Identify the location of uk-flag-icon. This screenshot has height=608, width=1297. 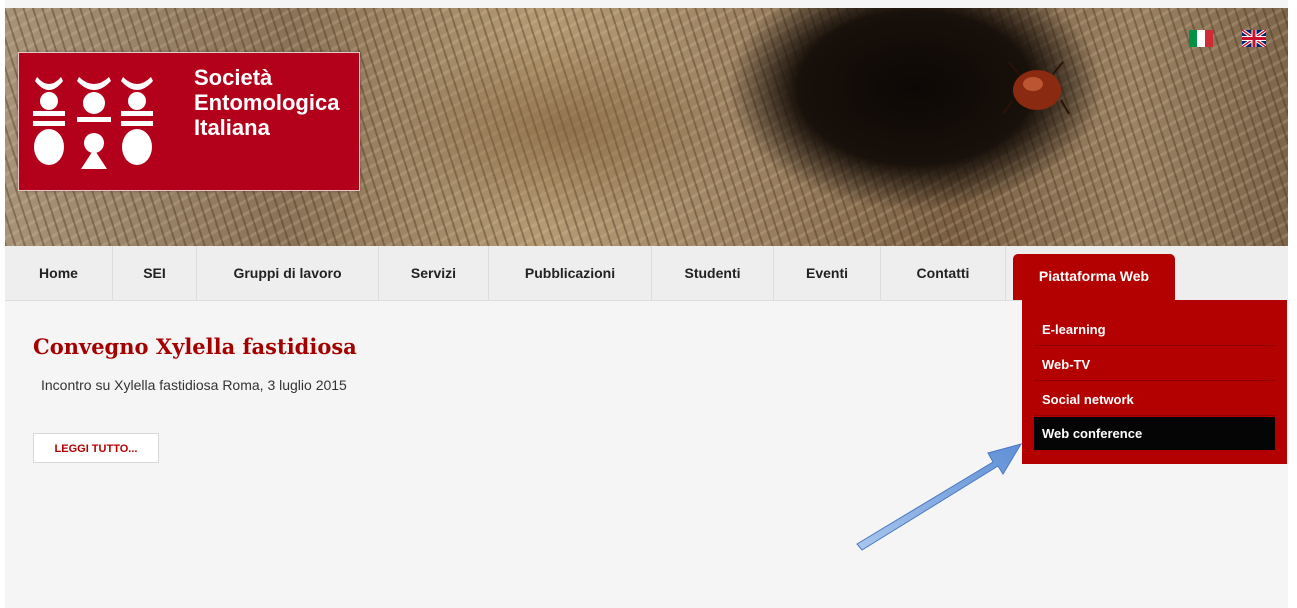
(1254, 38).